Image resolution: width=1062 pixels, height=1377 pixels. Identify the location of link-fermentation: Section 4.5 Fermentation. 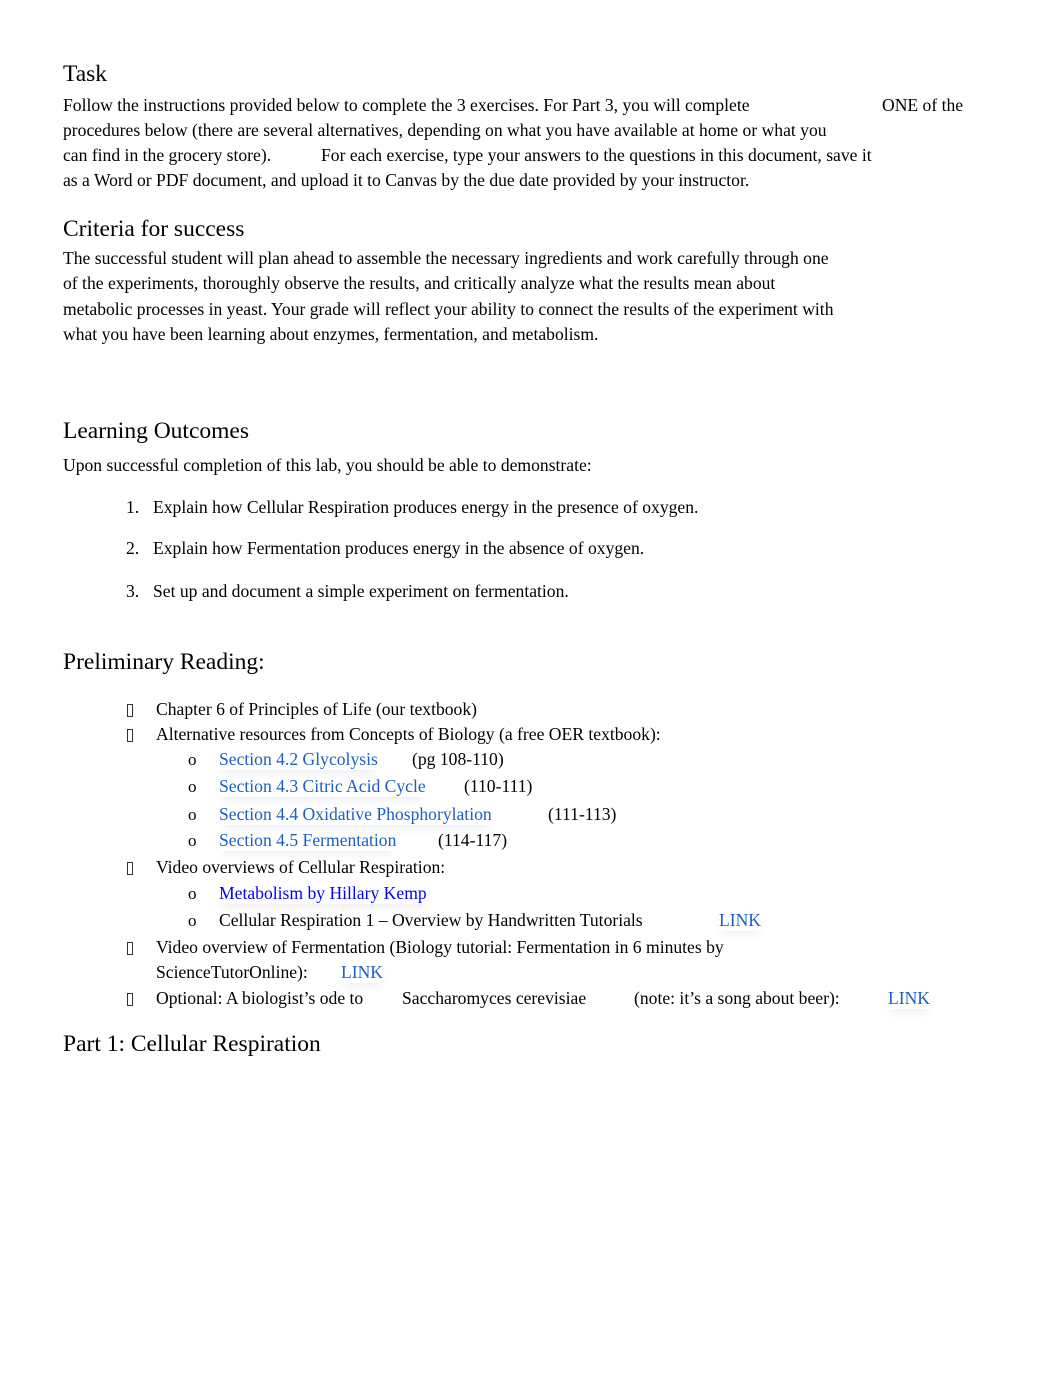
(307, 840).